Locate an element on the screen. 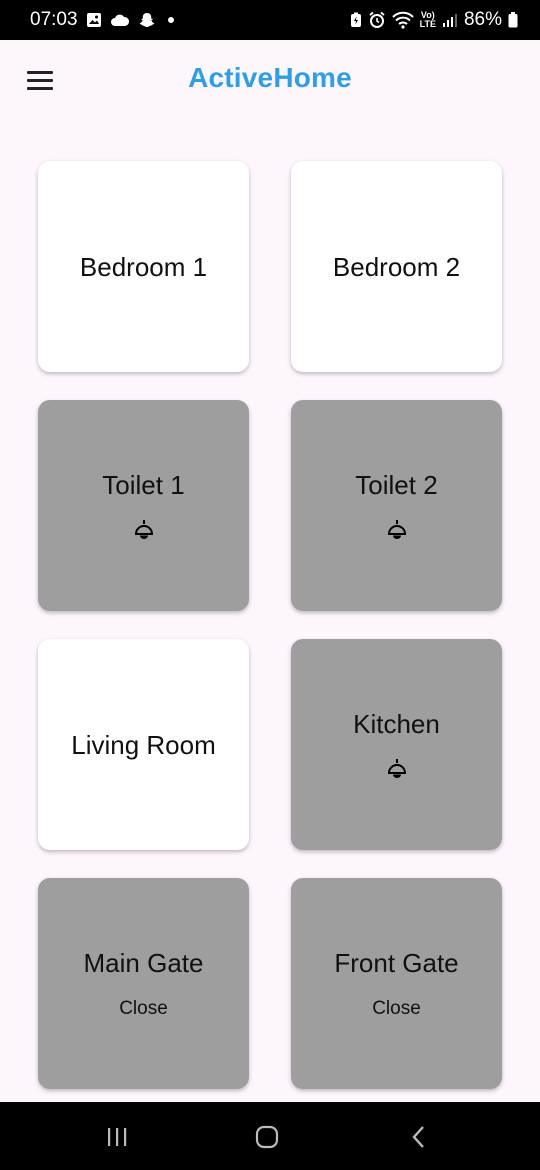  status-time: 07:03 is located at coordinates (54, 19).